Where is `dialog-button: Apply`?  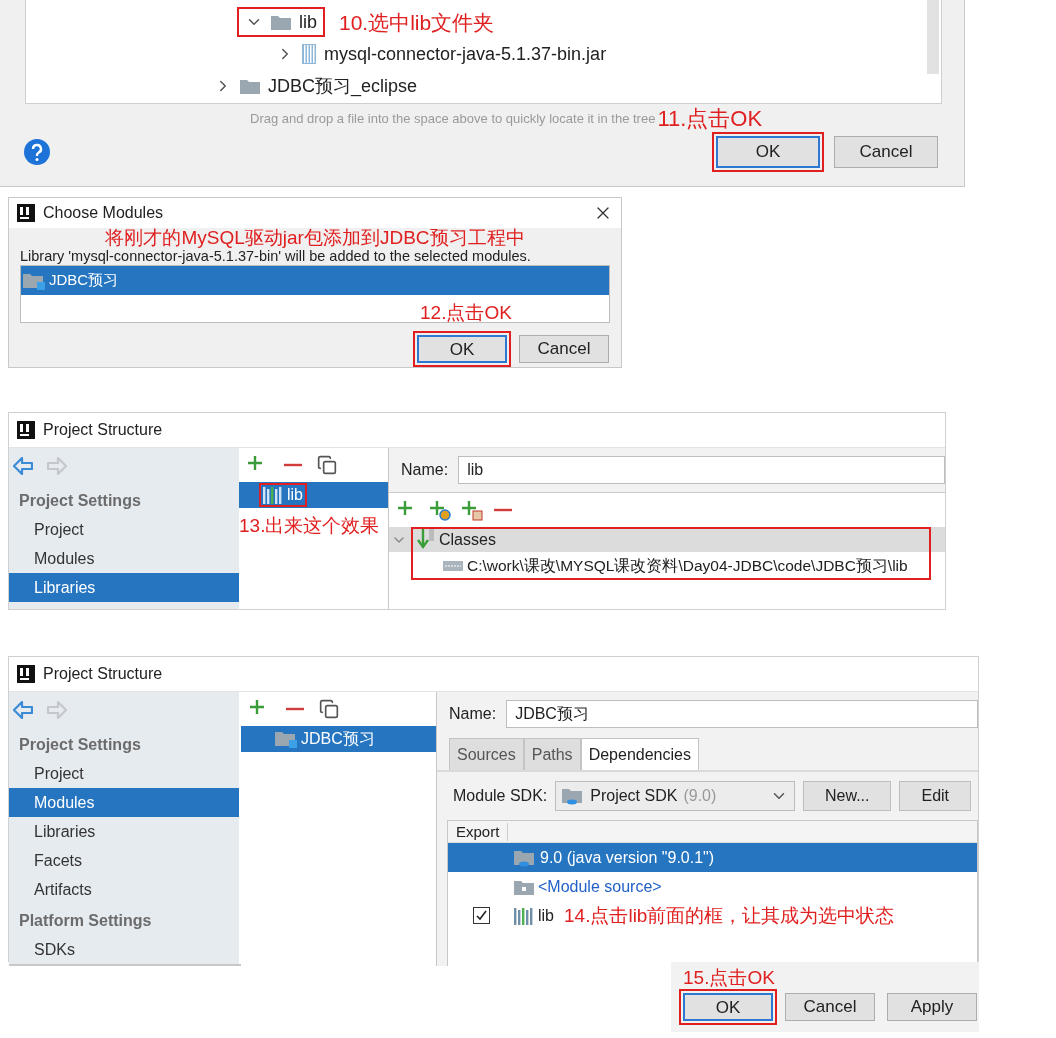 dialog-button: Apply is located at coordinates (932, 1007).